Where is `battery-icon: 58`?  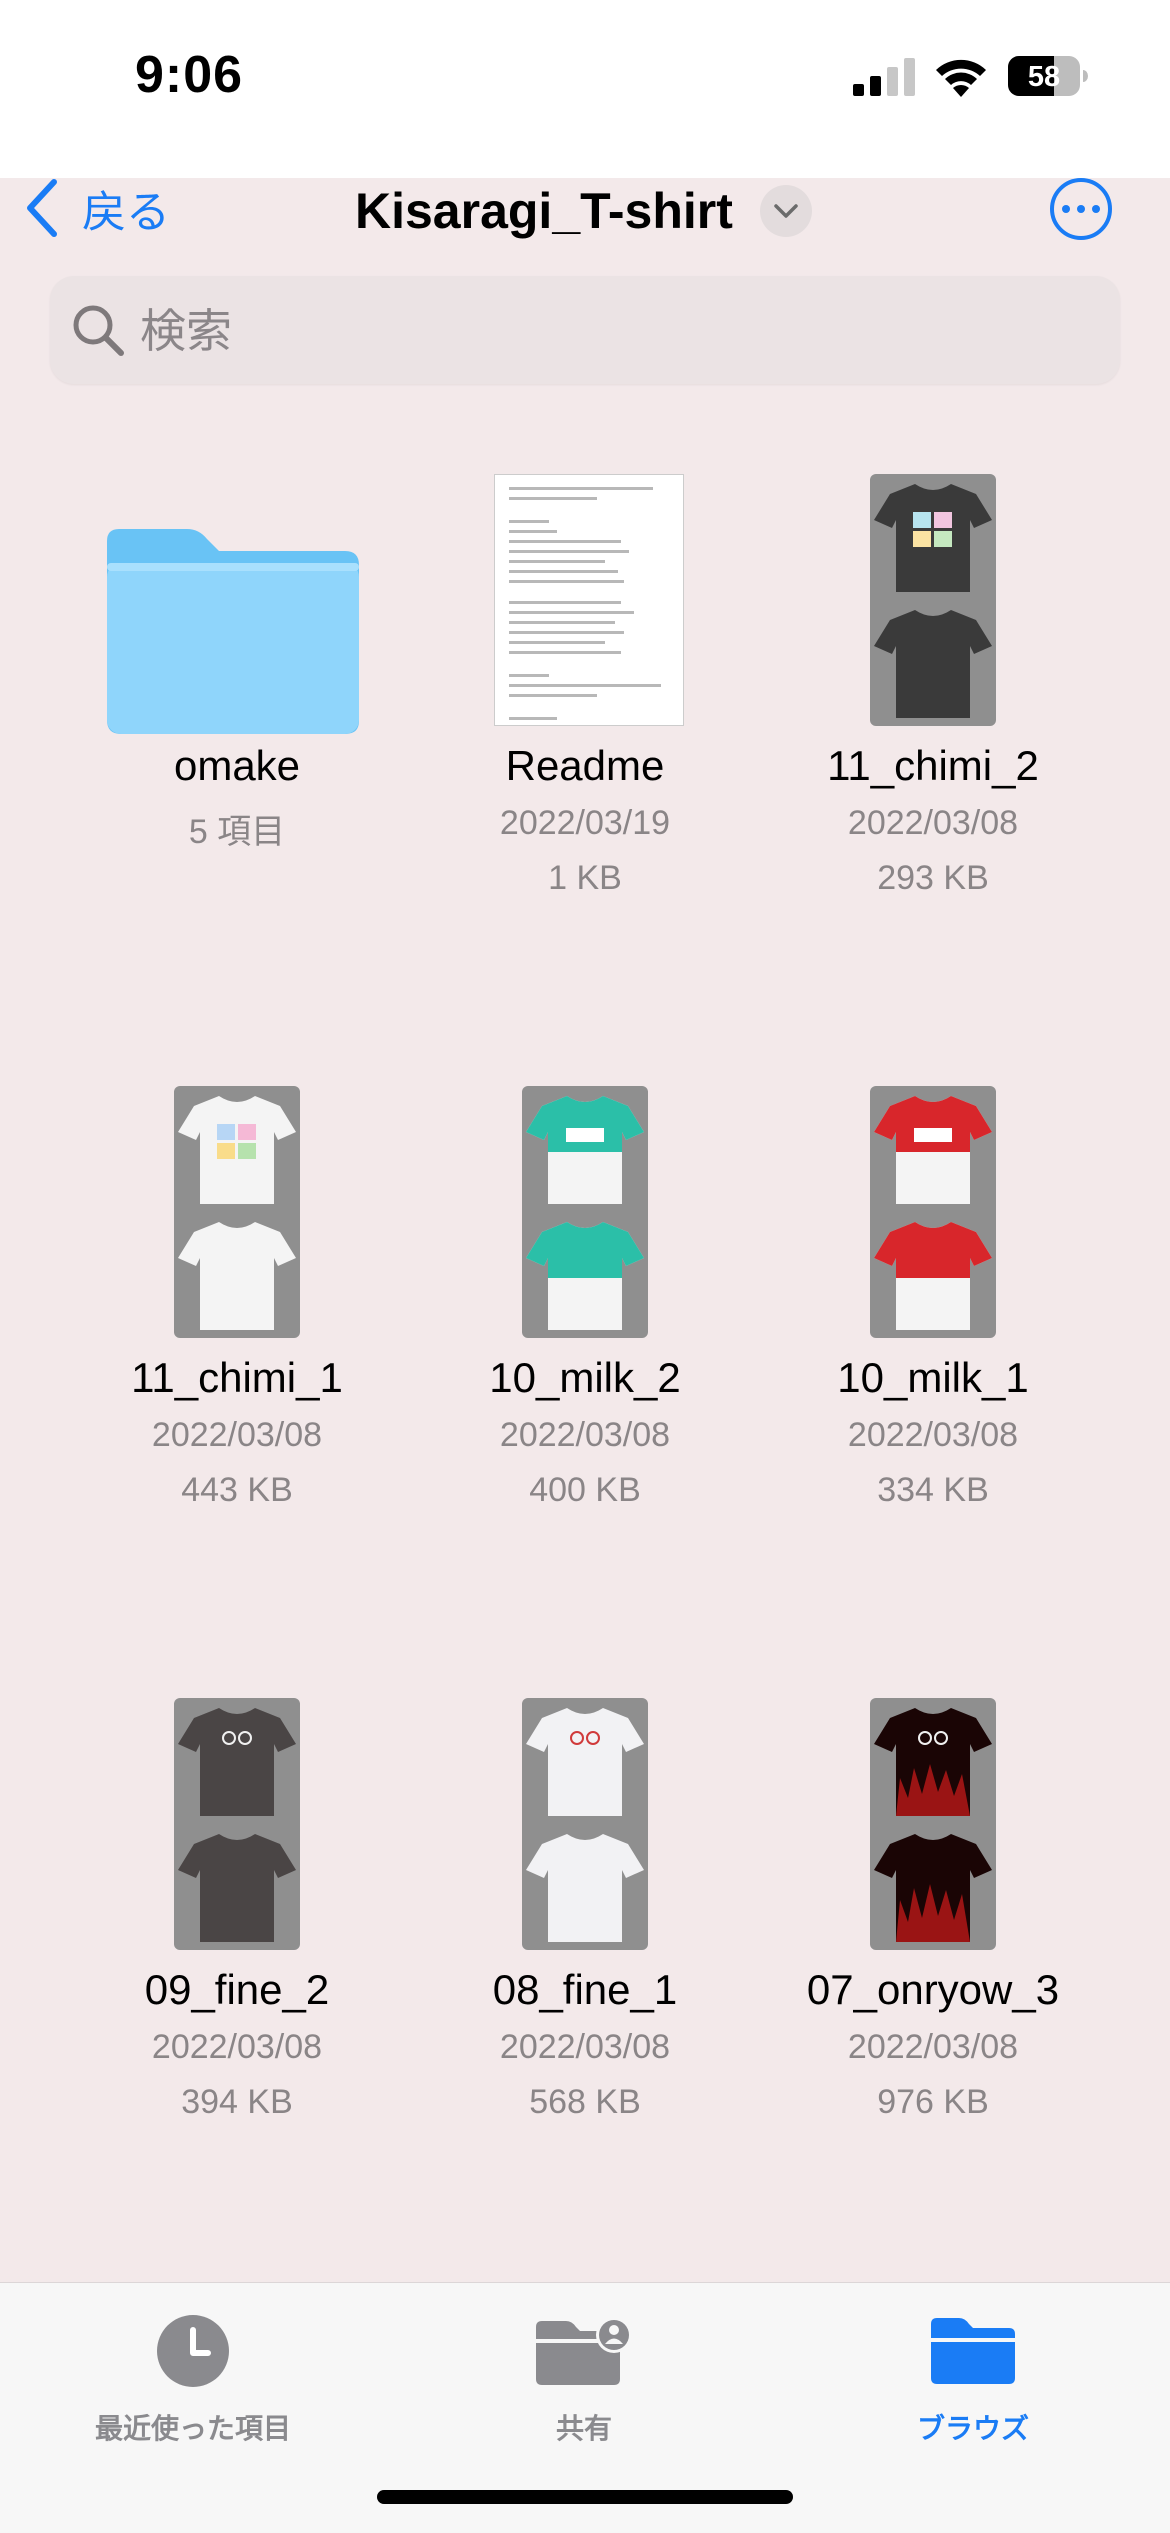
battery-icon: 58 is located at coordinates (1048, 76).